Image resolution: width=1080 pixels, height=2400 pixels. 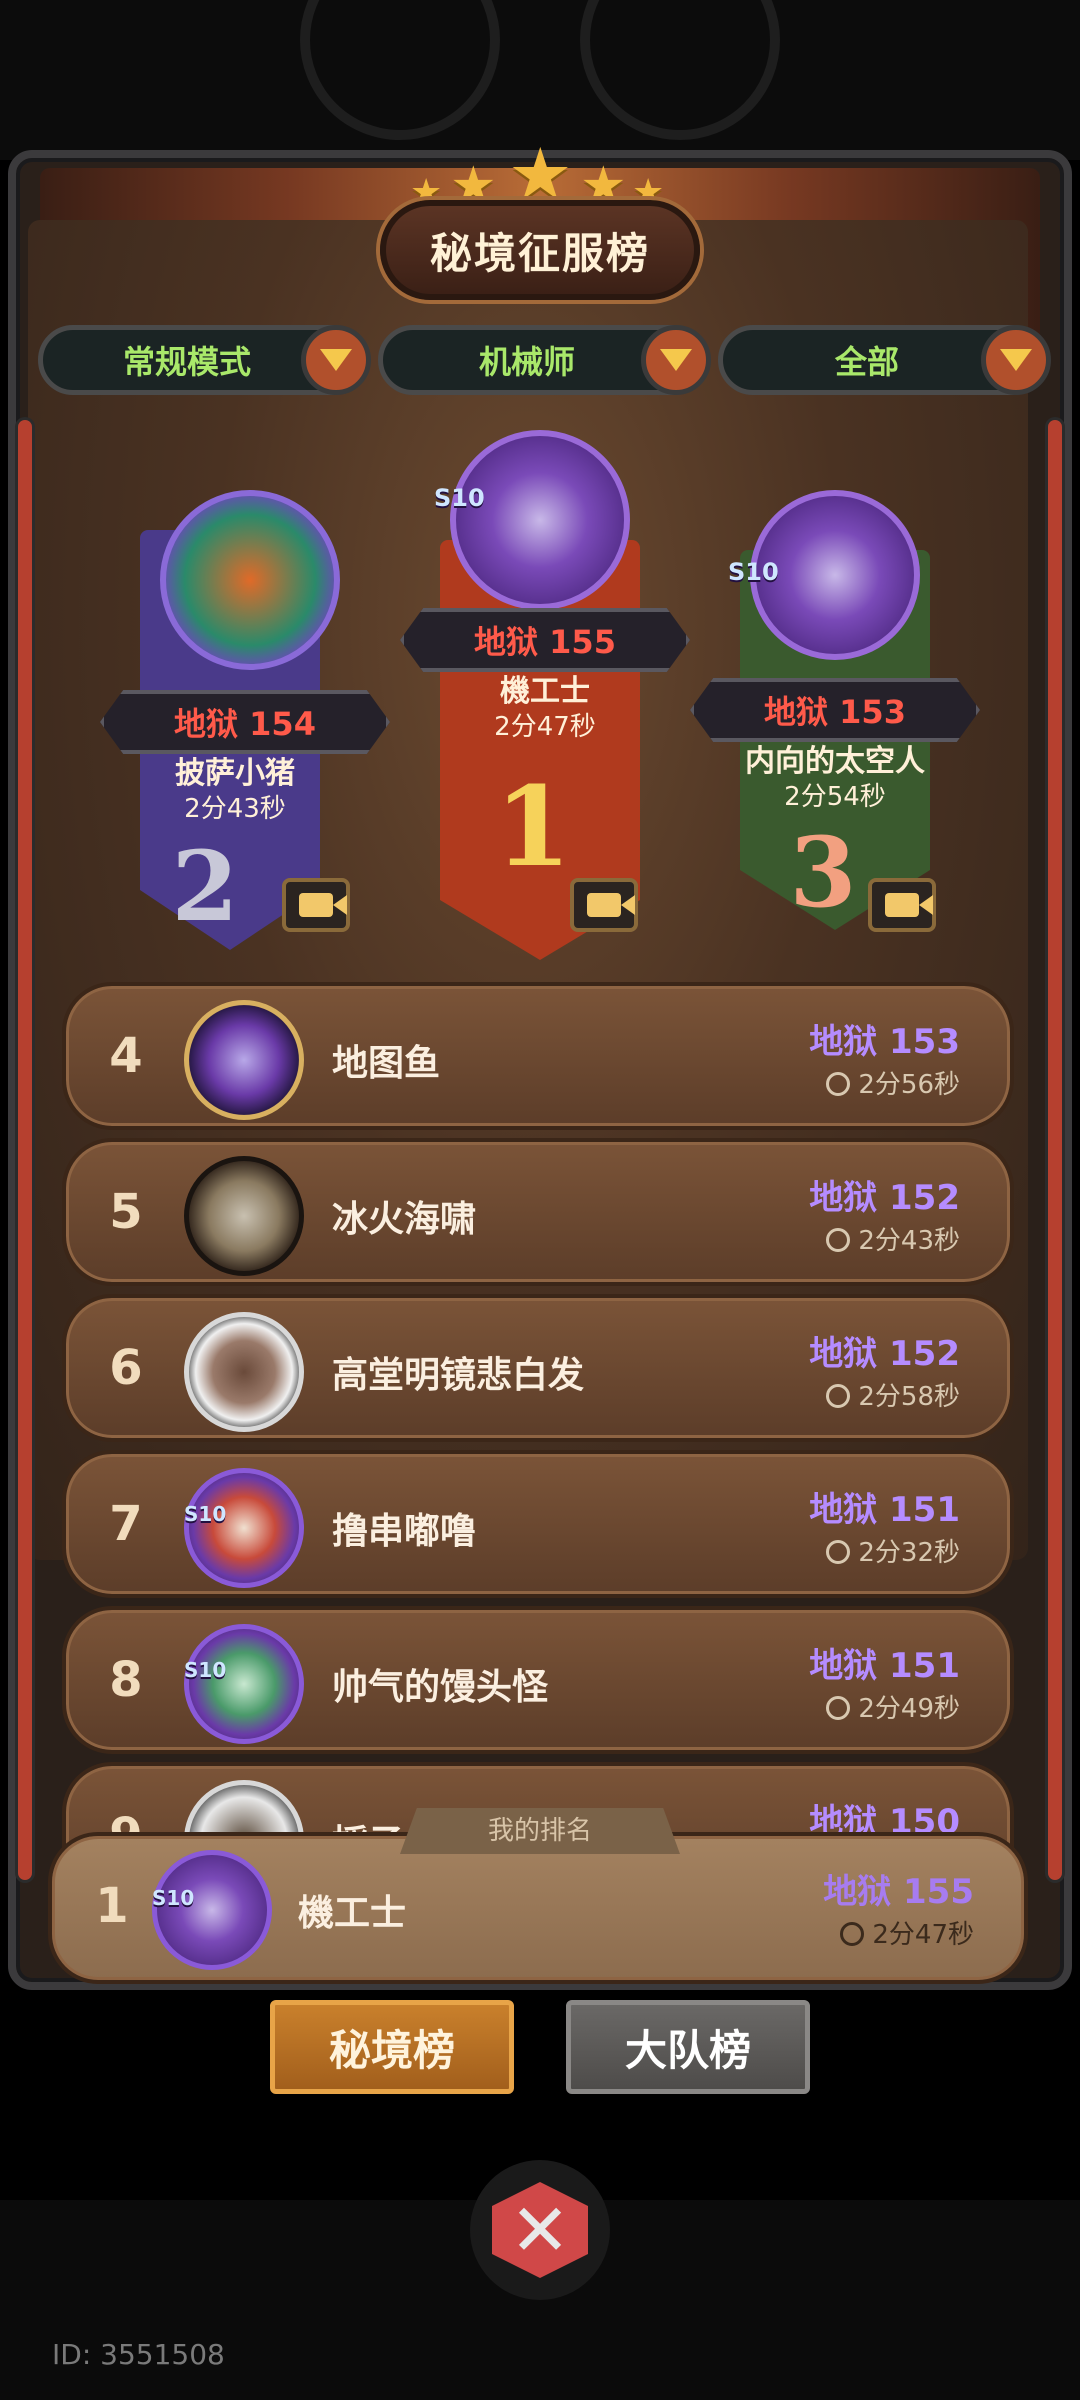 What do you see at coordinates (835, 761) in the screenshot?
I see `player-name: 内向的太空人` at bounding box center [835, 761].